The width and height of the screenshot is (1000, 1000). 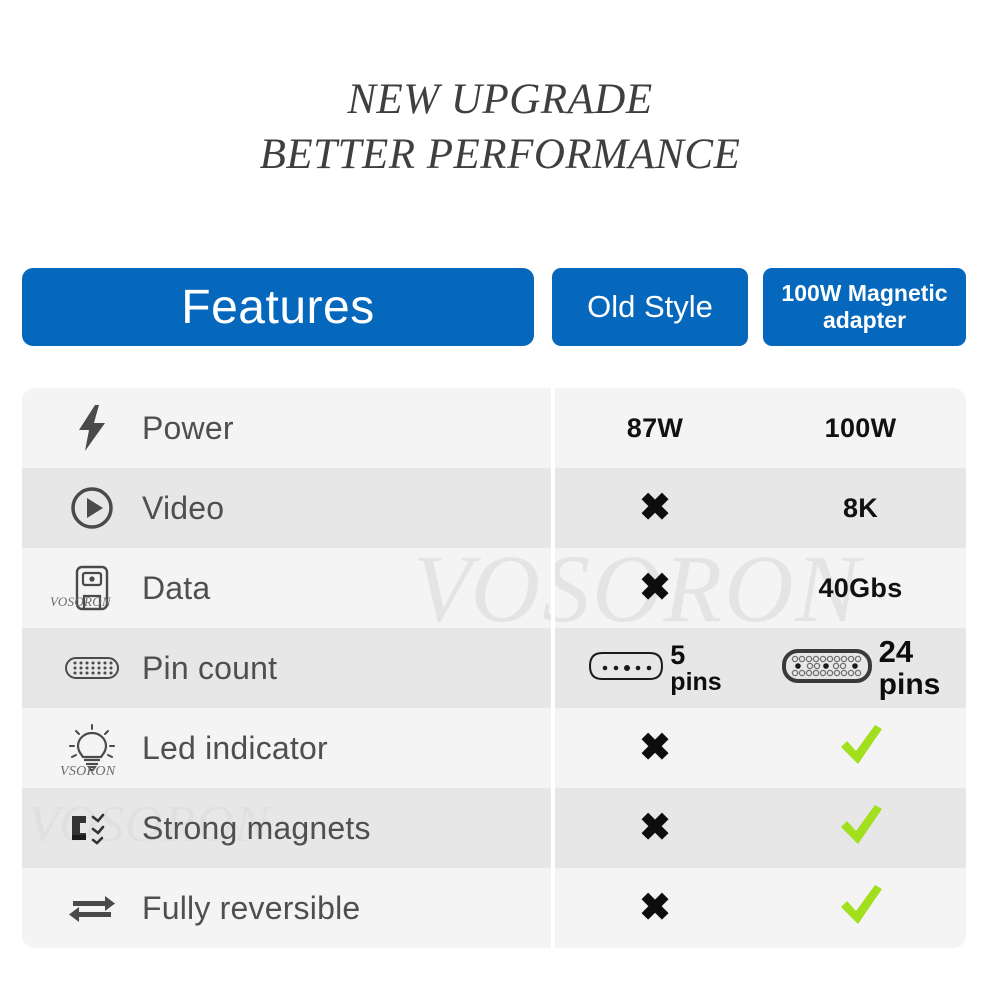 I want to click on magnetic-adapter-value: 100W, so click(x=860, y=427).